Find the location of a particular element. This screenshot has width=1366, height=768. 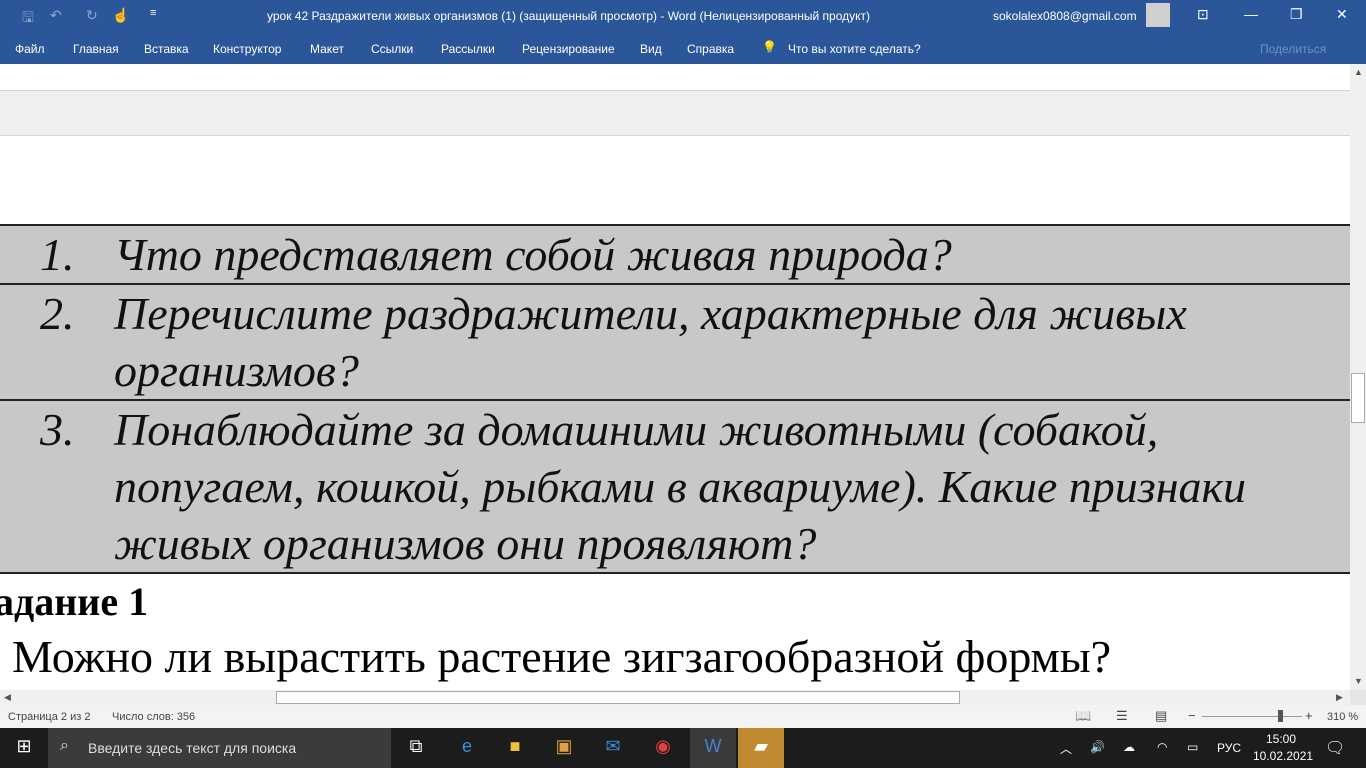

undo-icon: ↶ is located at coordinates (56, 15).